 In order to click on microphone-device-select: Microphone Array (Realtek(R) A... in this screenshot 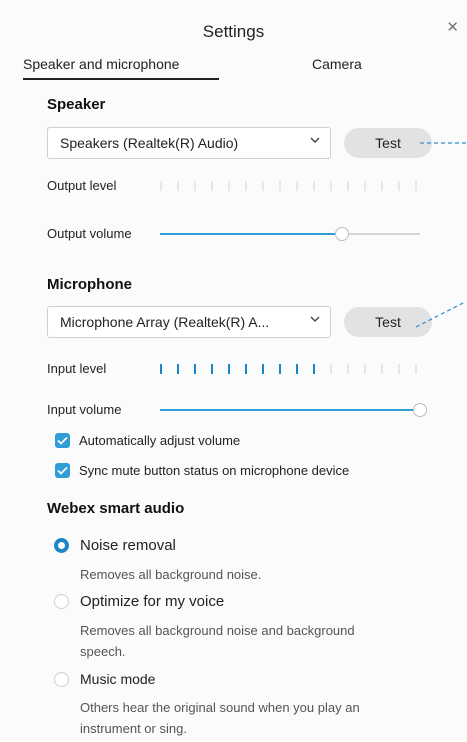, I will do `click(189, 322)`.